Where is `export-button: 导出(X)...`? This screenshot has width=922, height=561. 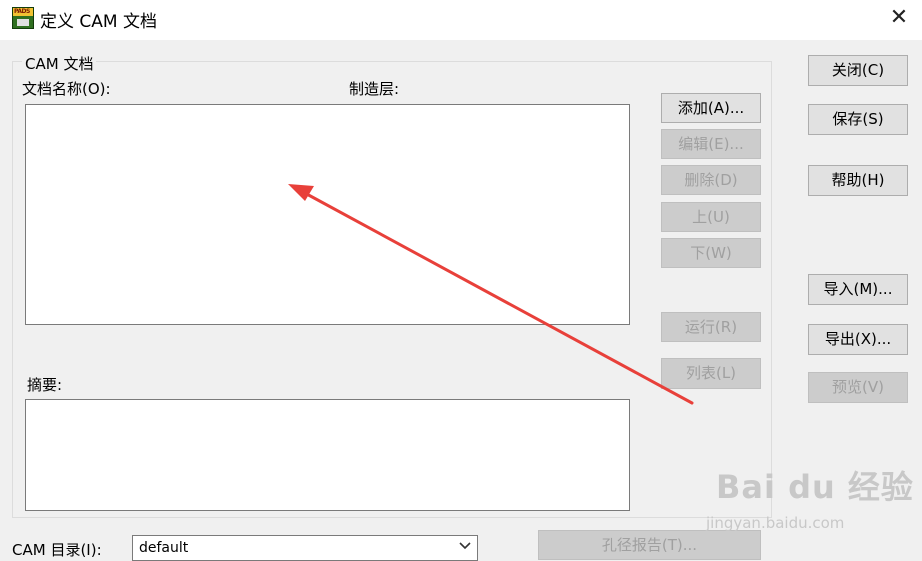 export-button: 导出(X)... is located at coordinates (858, 339).